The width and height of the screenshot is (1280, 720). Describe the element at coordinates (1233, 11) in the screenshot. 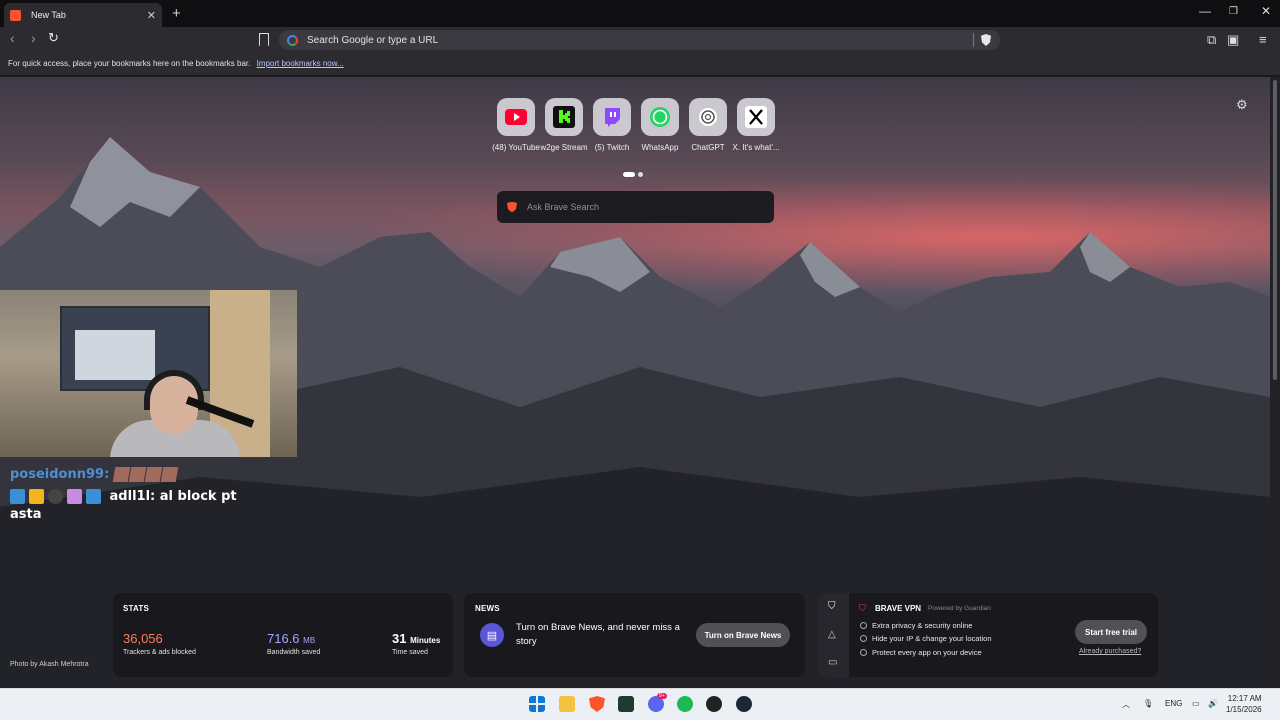

I see `restore-icon: ❐` at that location.